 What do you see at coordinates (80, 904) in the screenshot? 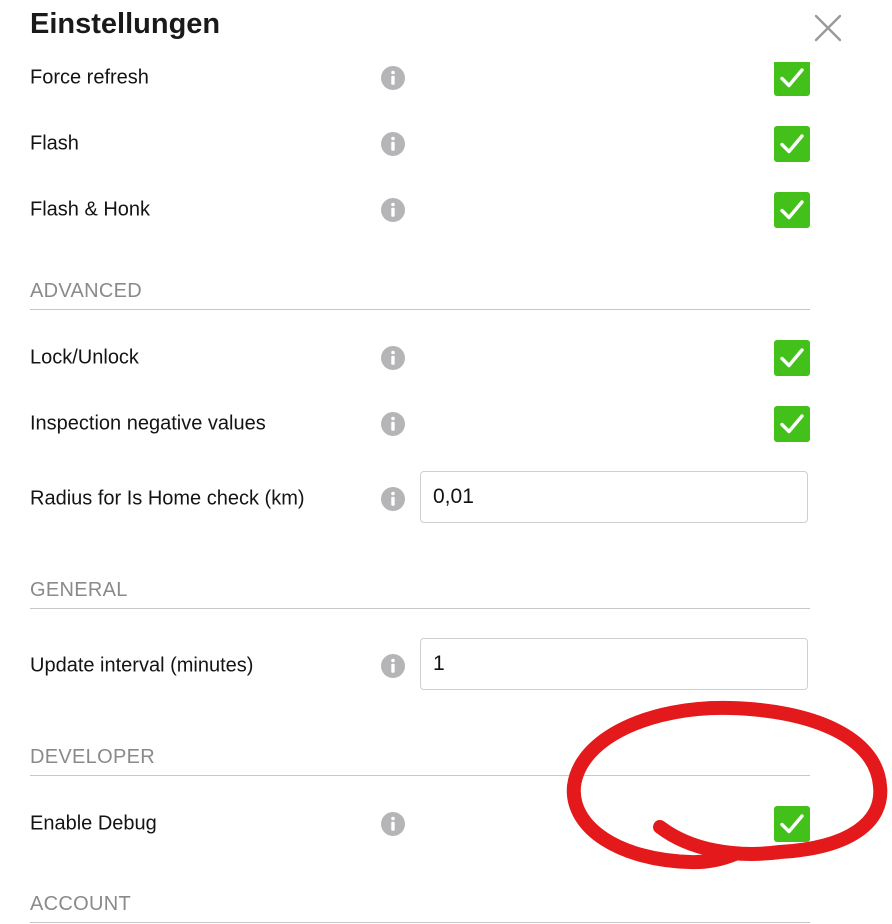
I see `section-title: ACCOUNT` at bounding box center [80, 904].